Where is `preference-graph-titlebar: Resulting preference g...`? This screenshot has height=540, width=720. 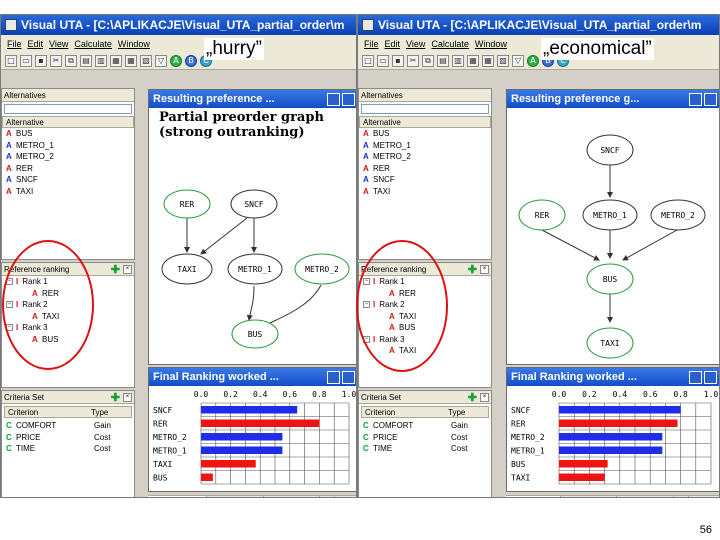 preference-graph-titlebar: Resulting preference g... is located at coordinates (613, 99).